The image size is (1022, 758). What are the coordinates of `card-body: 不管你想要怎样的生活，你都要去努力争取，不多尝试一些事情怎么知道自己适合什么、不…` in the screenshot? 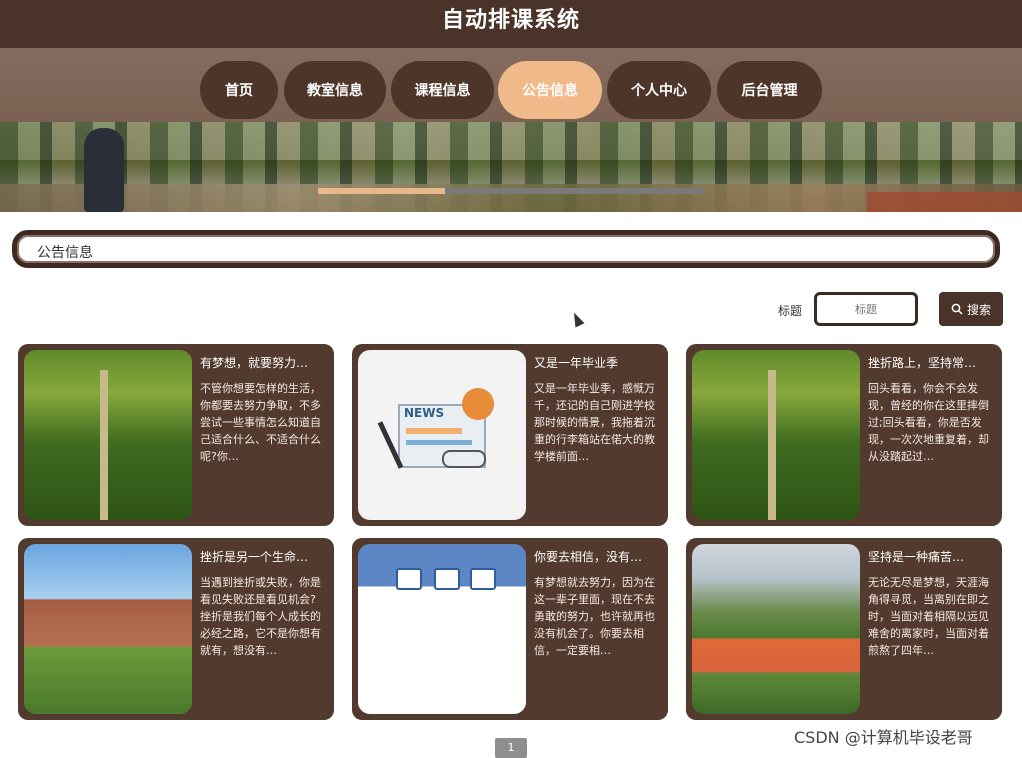 It's located at (260, 422).